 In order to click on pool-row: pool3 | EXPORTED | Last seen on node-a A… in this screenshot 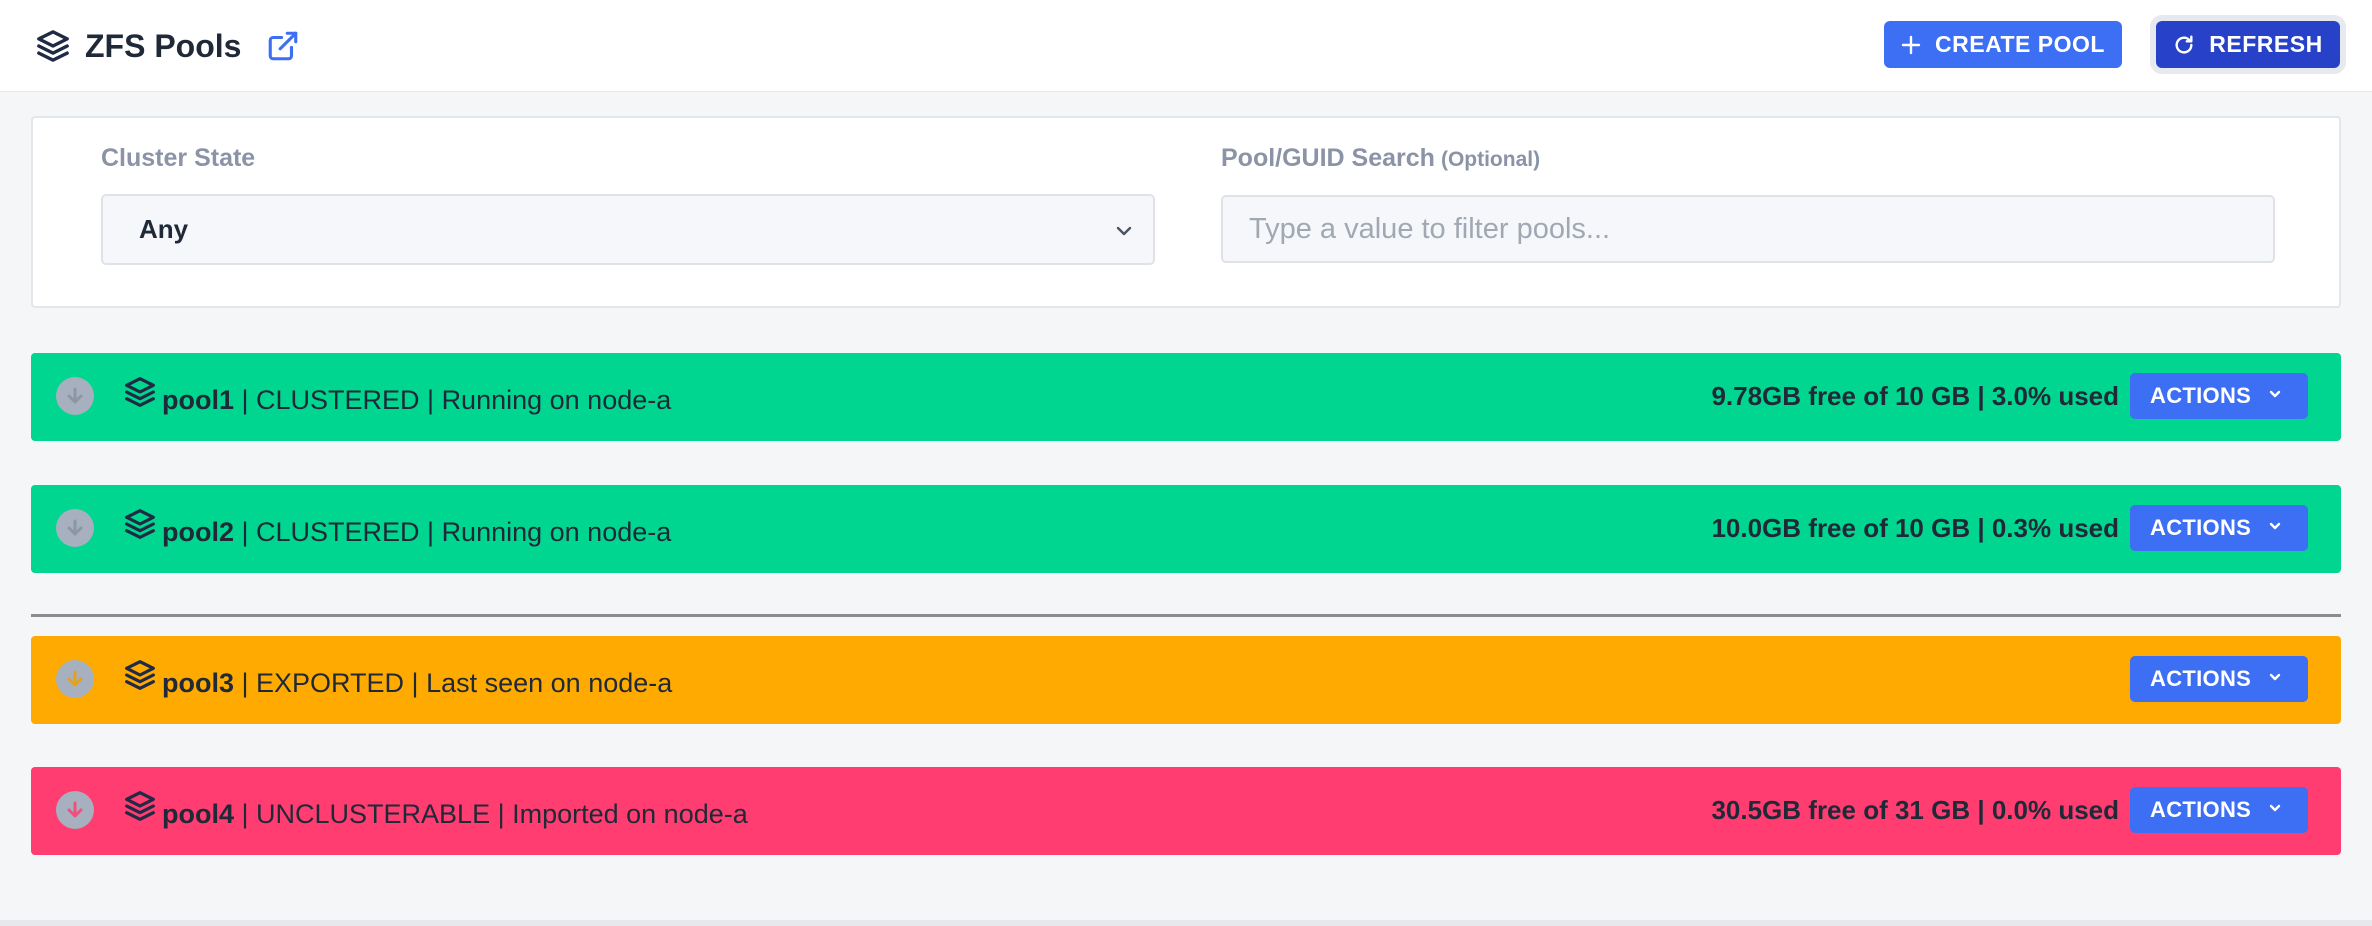, I will do `click(1186, 680)`.